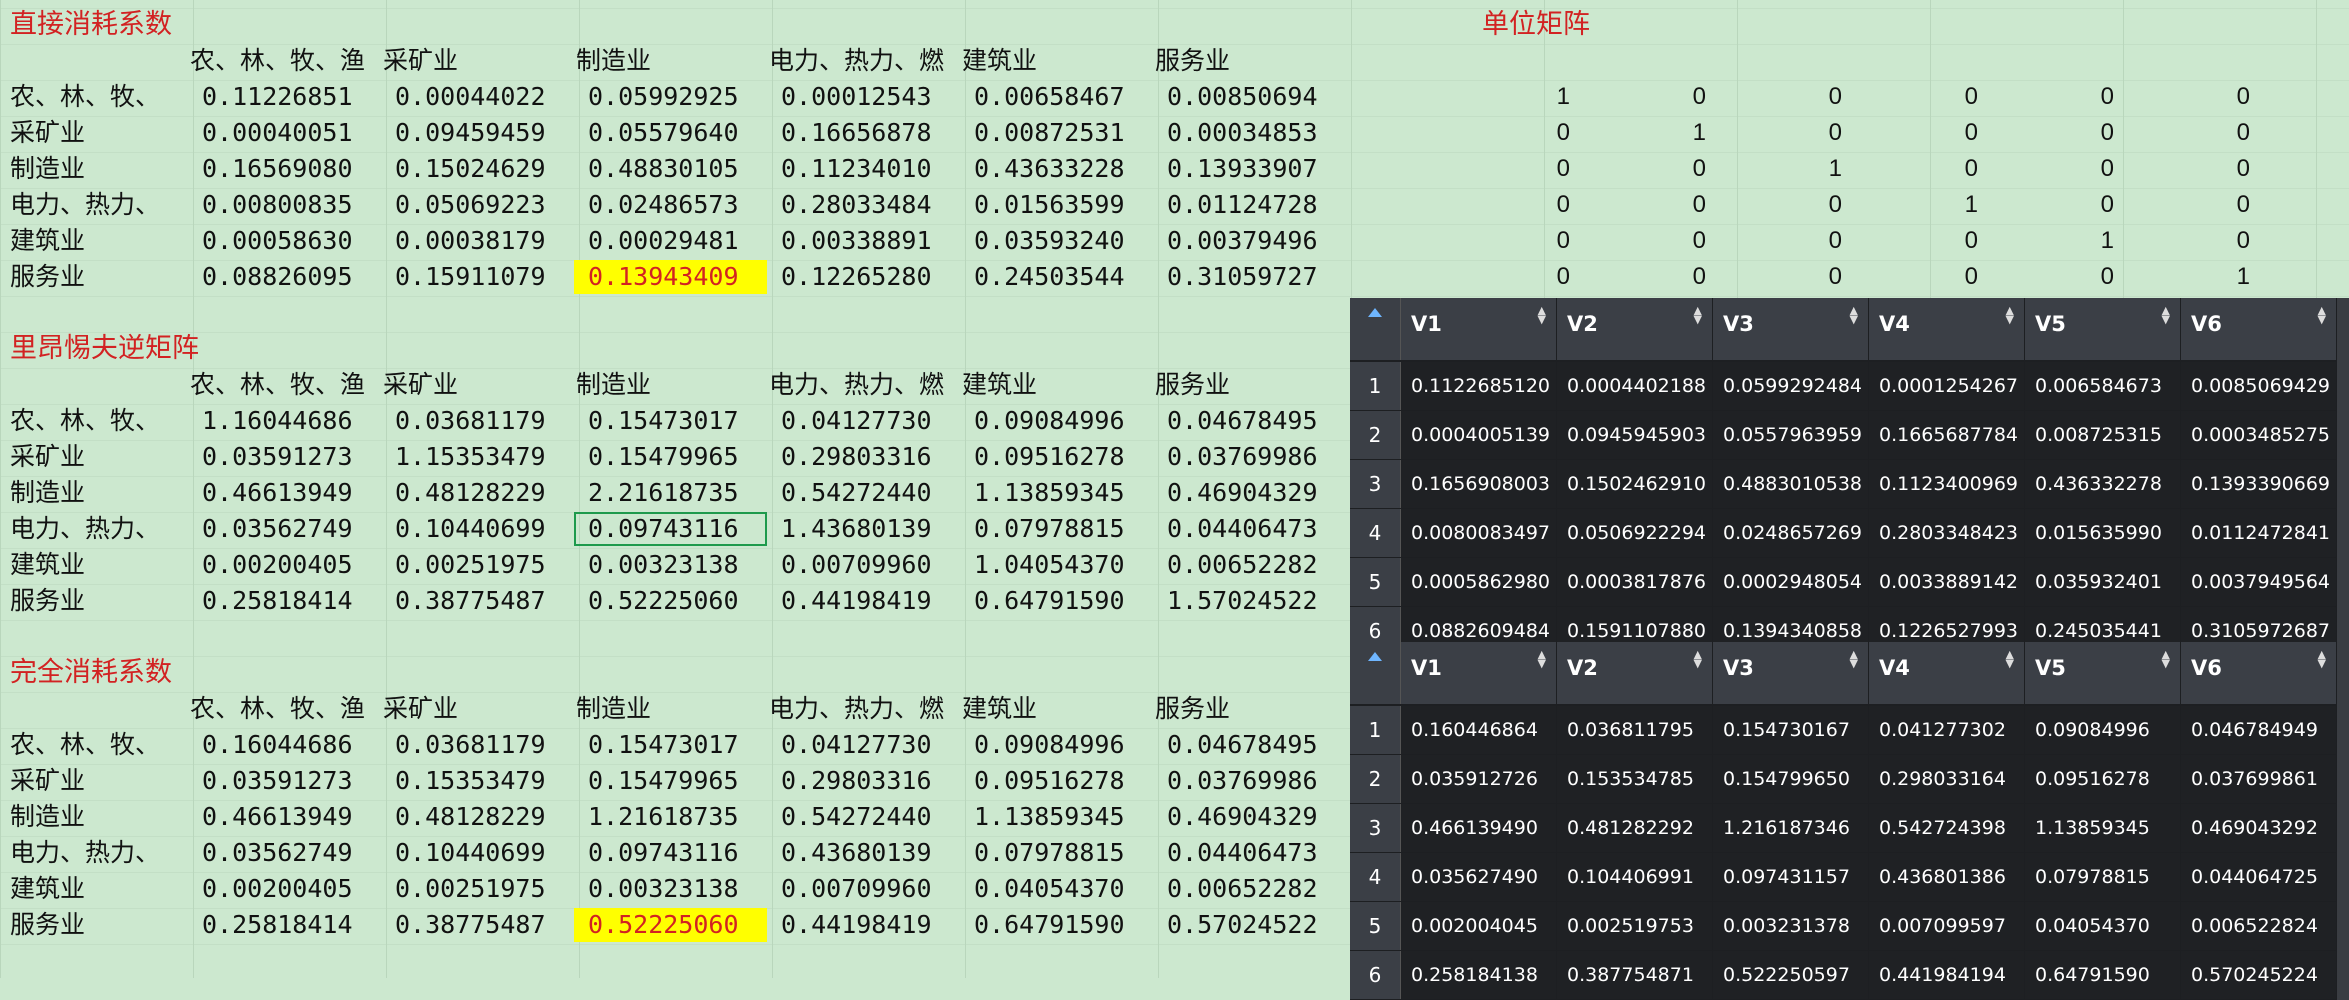 The height and width of the screenshot is (1000, 2349). Describe the element at coordinates (99, 925) in the screenshot. I see `total-row-label: 服务业` at that location.